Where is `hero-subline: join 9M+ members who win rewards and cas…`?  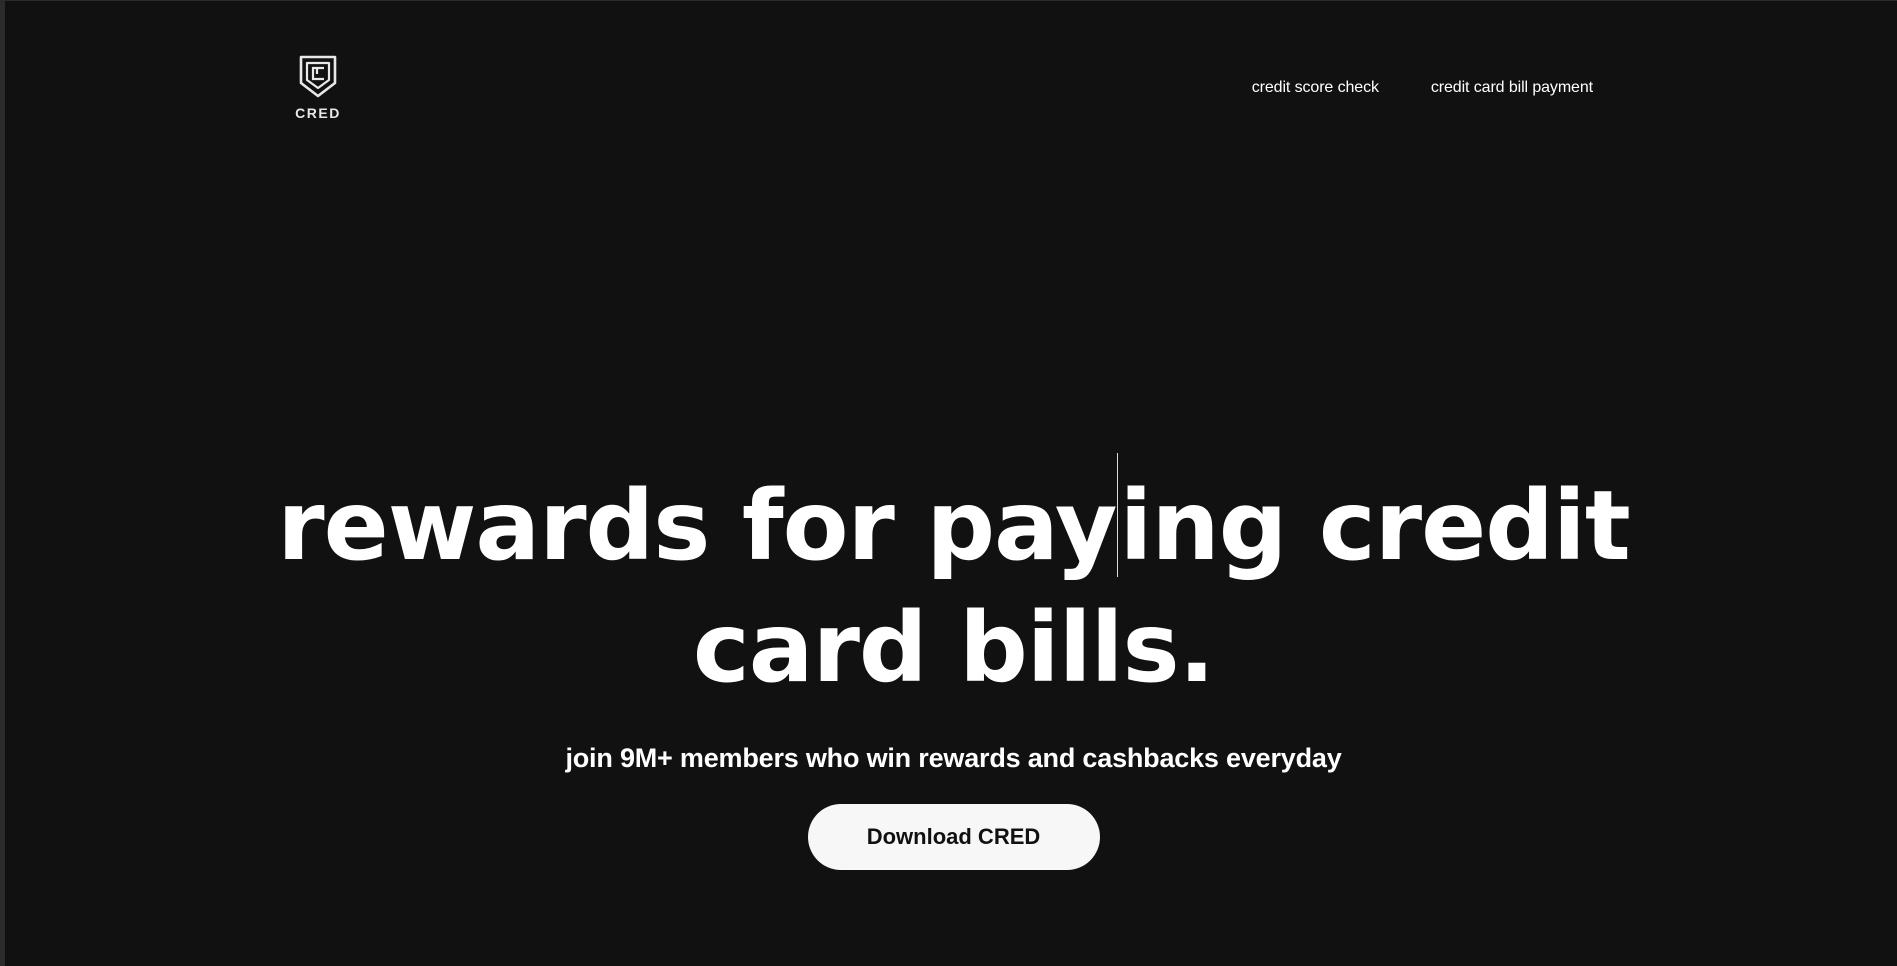
hero-subline: join 9M+ members who win rewards and cas… is located at coordinates (953, 758).